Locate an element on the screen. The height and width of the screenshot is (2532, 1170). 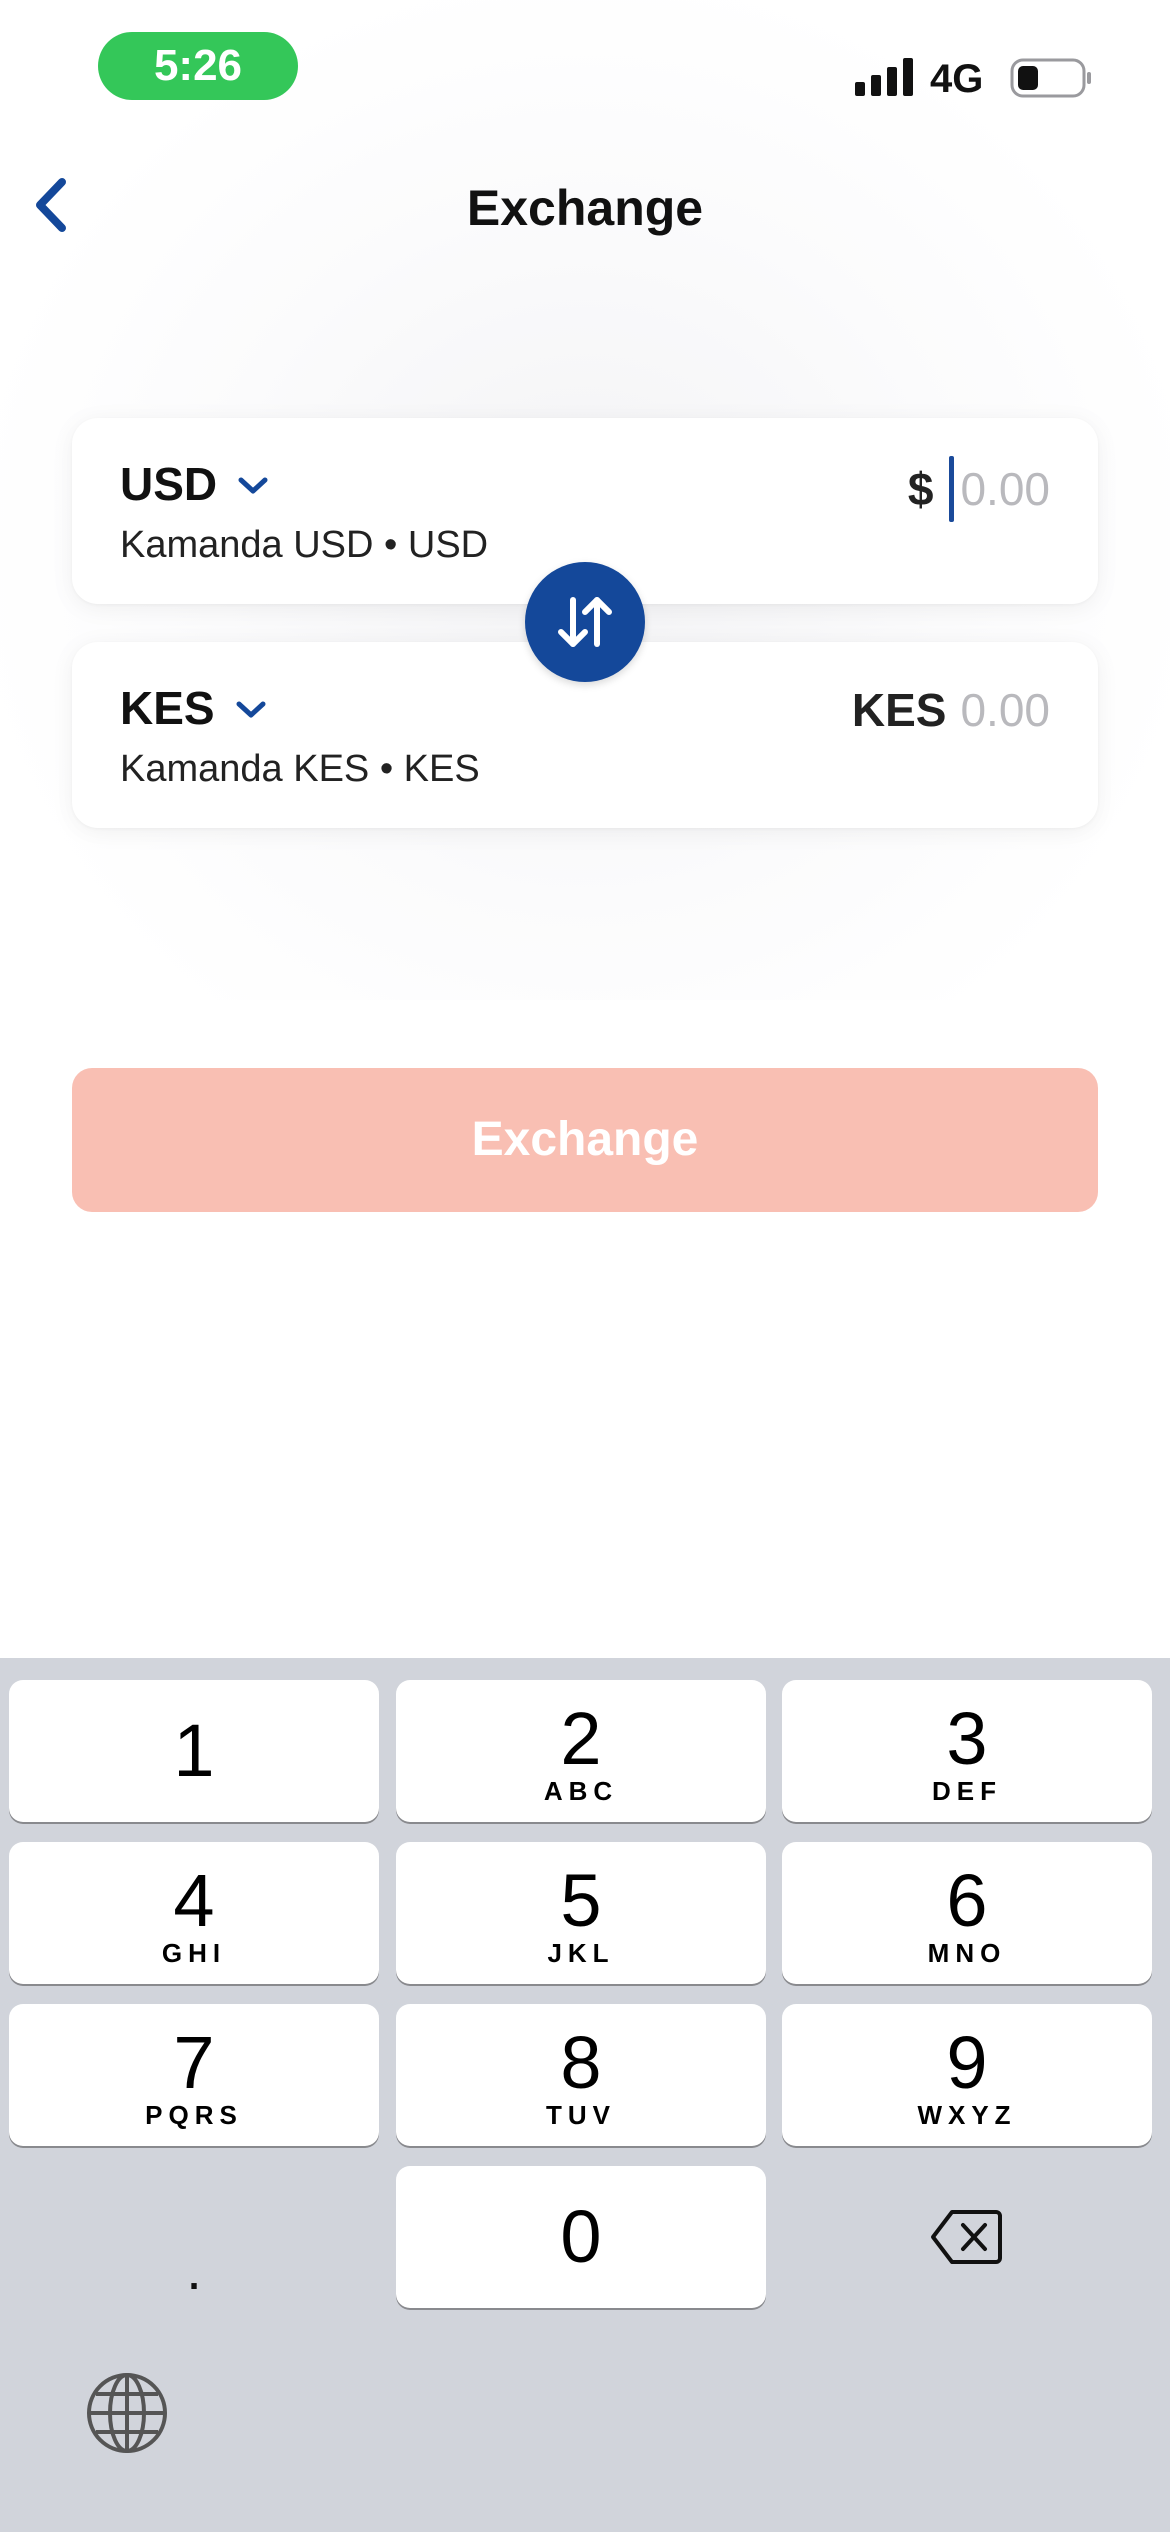
to-account-label: Kamanda KES • KES is located at coordinates (300, 769).